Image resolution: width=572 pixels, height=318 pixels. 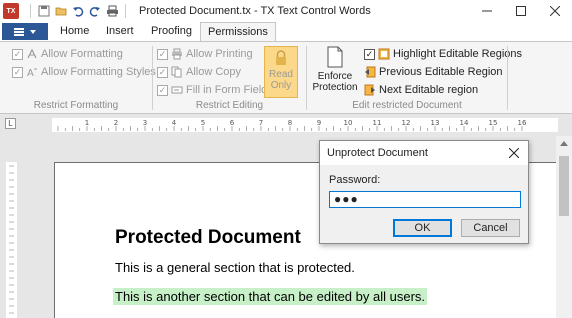 I want to click on document-icon, so click(x=335, y=58).